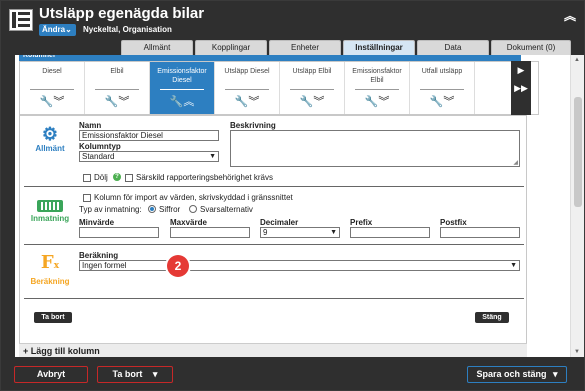  Describe the element at coordinates (492, 317) in the screenshot. I see `close-panel-button: Stäng` at that location.